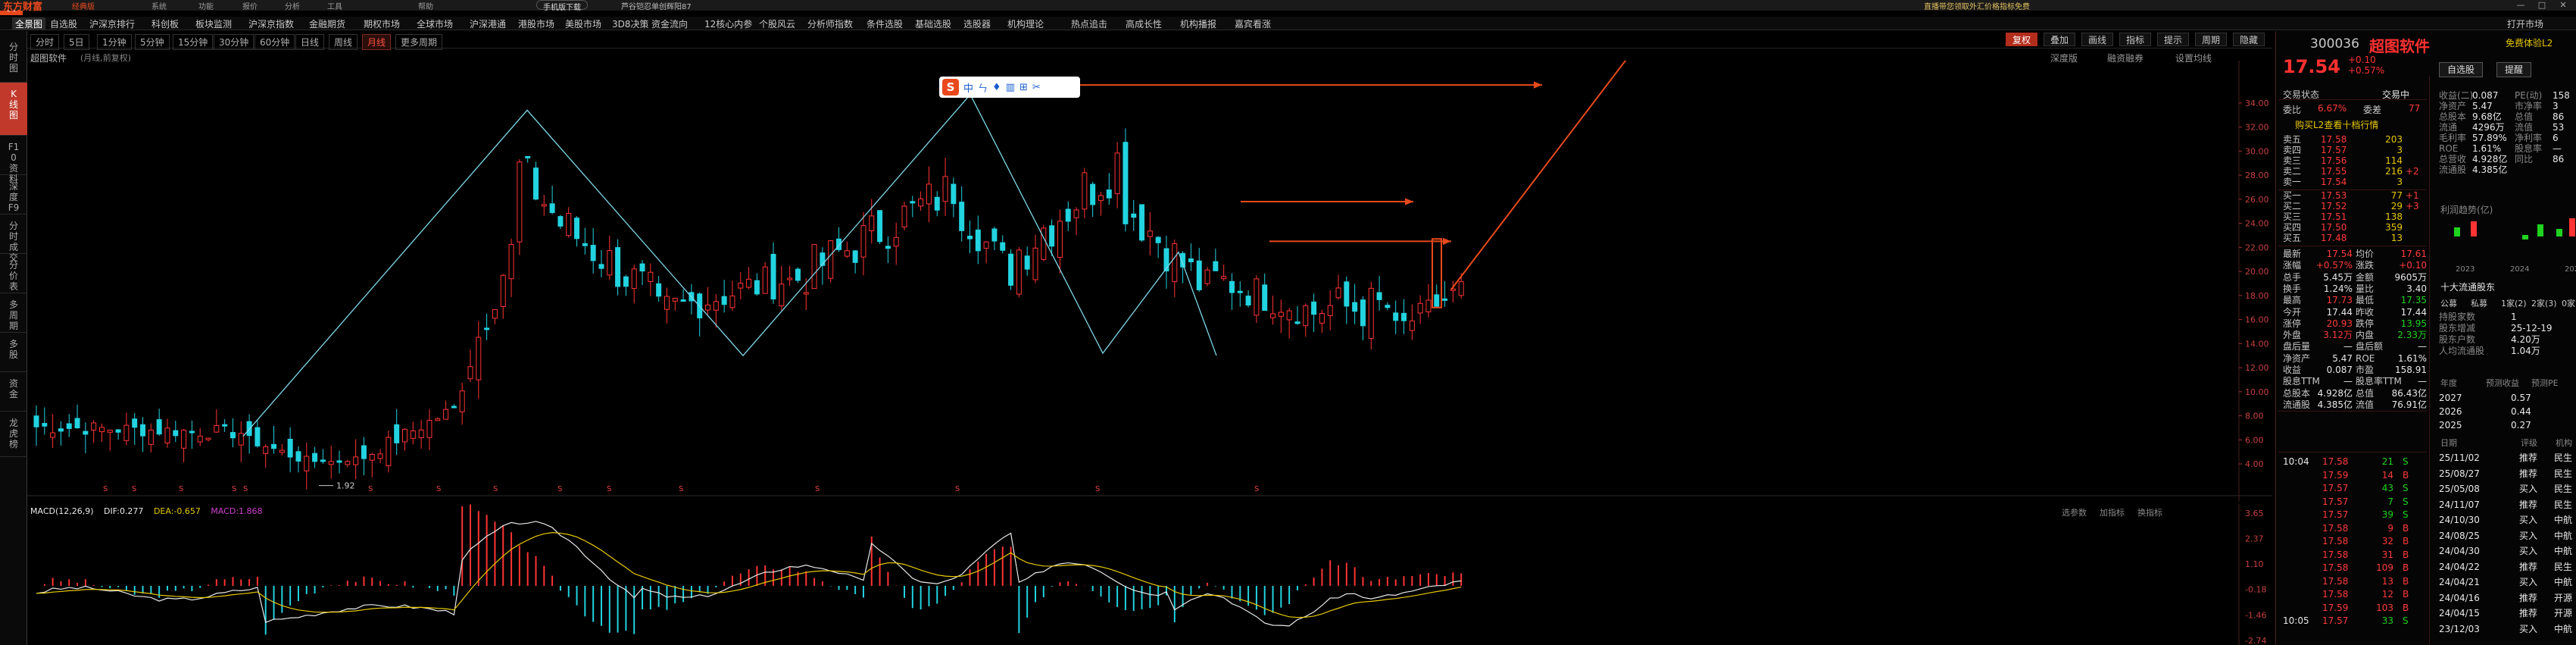  I want to click on menu-item: 资金流向, so click(669, 23).